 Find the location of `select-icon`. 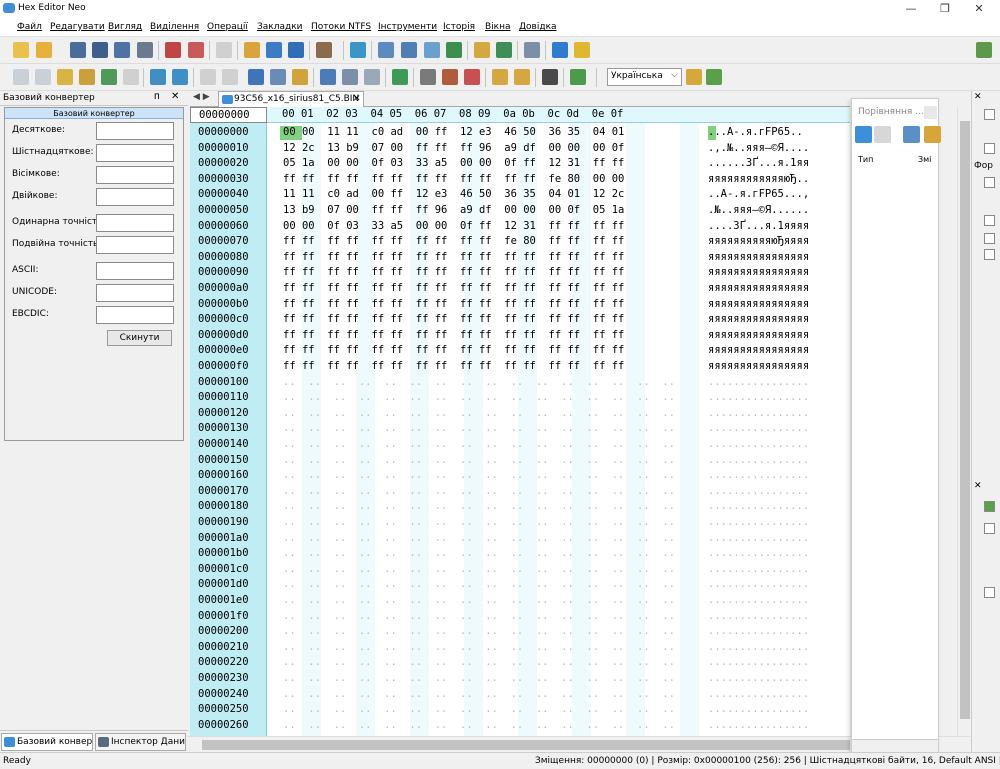

select-icon is located at coordinates (400, 77).